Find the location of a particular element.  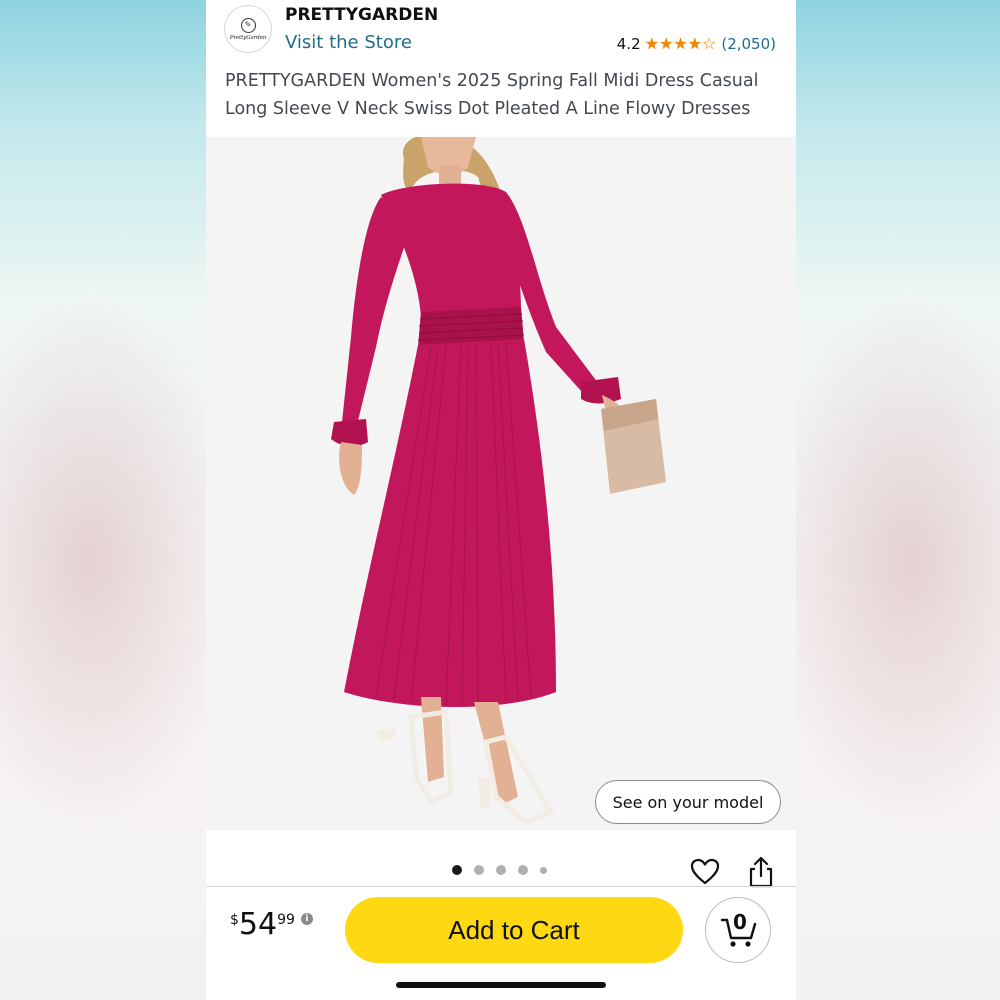

divider is located at coordinates (501, 886).